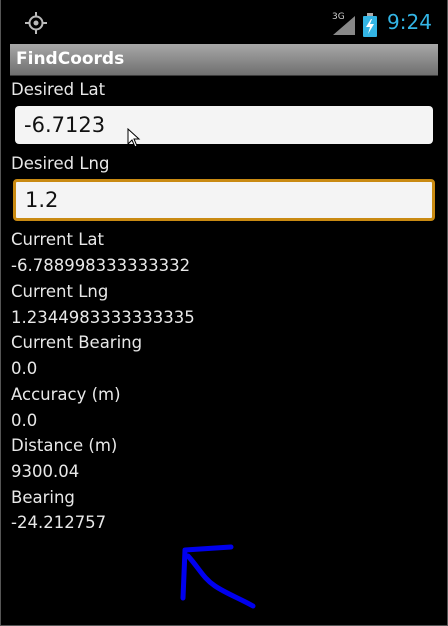  Describe the element at coordinates (77, 342) in the screenshot. I see `current-bearing-label: Current Bearing` at that location.